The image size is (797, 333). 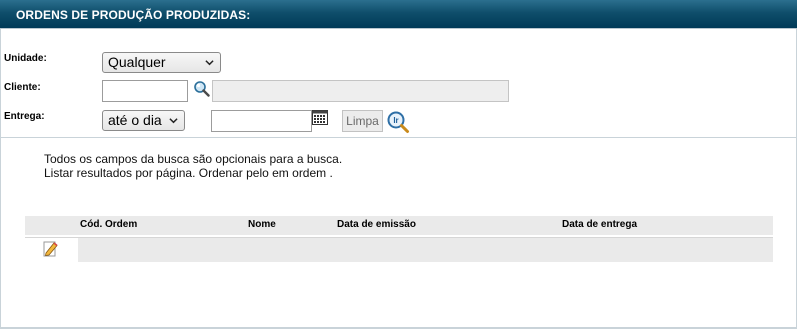 I want to click on magnifier-icon, so click(x=201, y=88).